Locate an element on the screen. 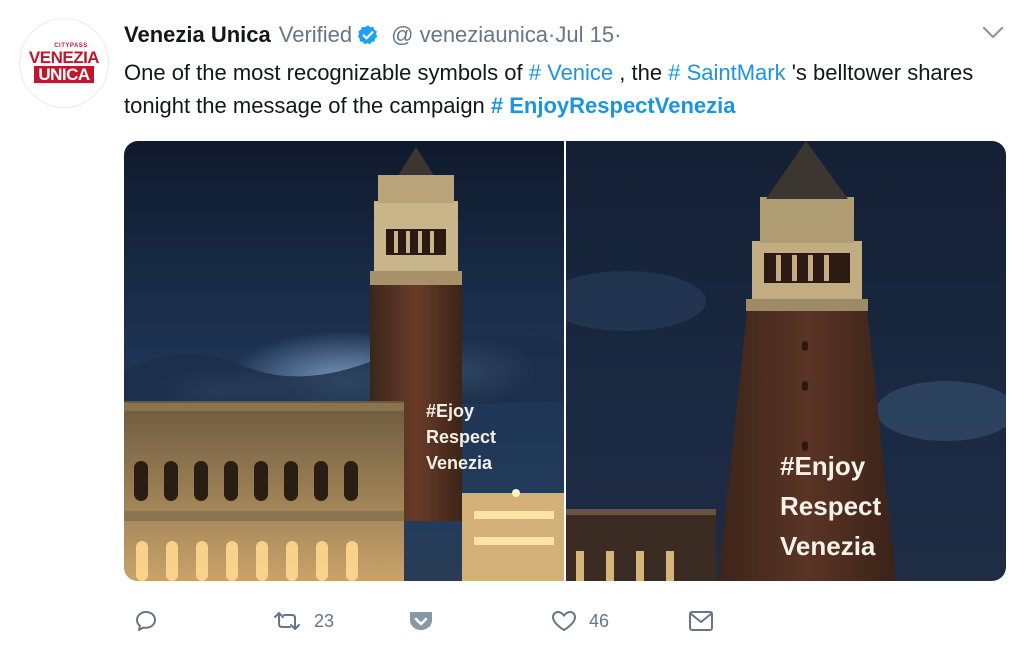 The image size is (1024, 652). like-button: 46 is located at coordinates (580, 621).